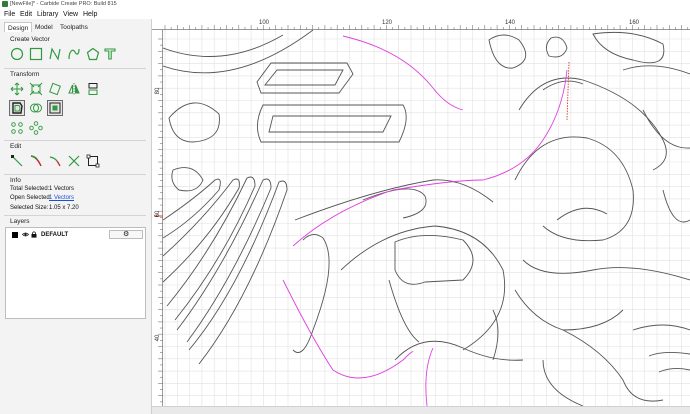  Describe the element at coordinates (5, 4) in the screenshot. I see `app-icon` at that location.